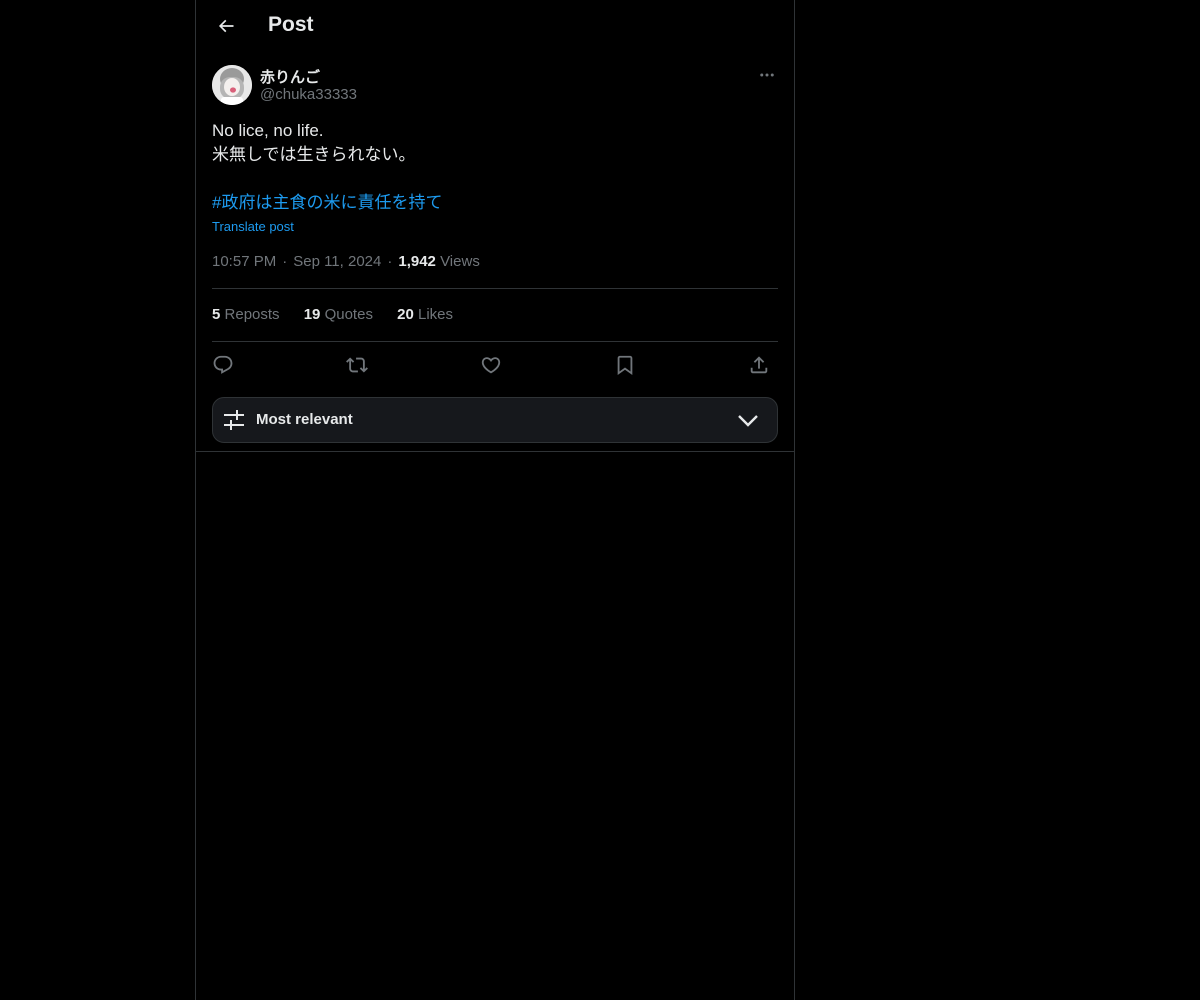 Image resolution: width=1200 pixels, height=1000 pixels. I want to click on like-button, so click(491, 365).